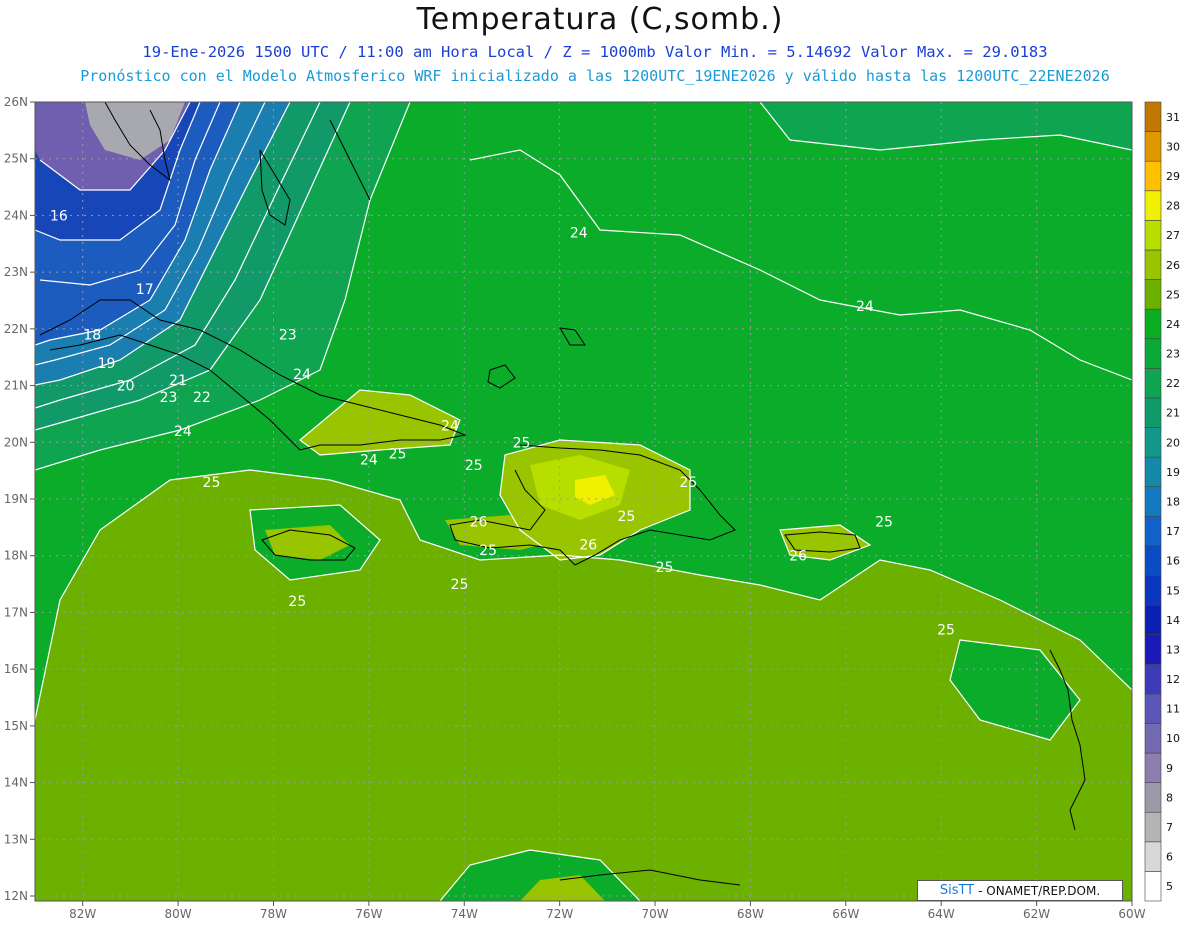 Image resolution: width=1200 pixels, height=927 pixels. Describe the element at coordinates (1173, 294) in the screenshot. I see `colorbar-level-label: 25` at that location.